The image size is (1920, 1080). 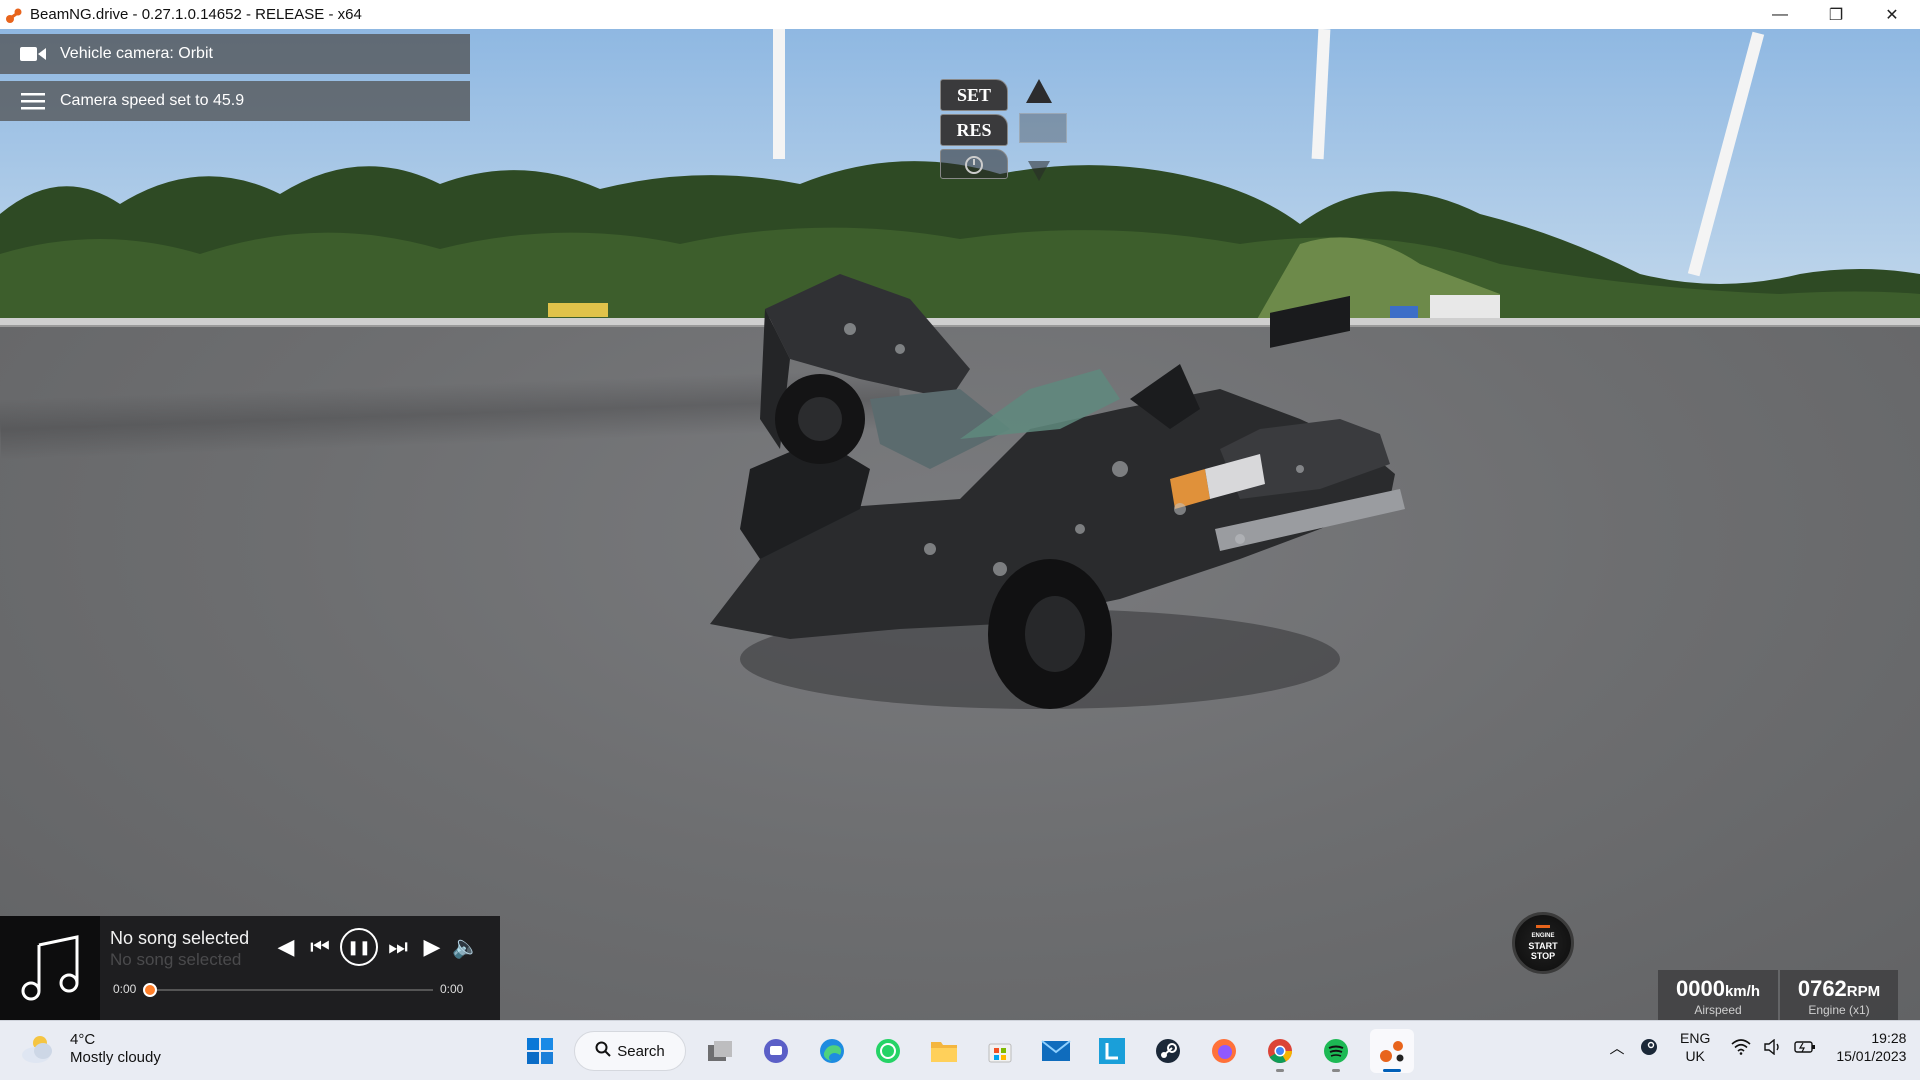 What do you see at coordinates (1871, 1047) in the screenshot?
I see `clock: 19:28 15/01/2023` at bounding box center [1871, 1047].